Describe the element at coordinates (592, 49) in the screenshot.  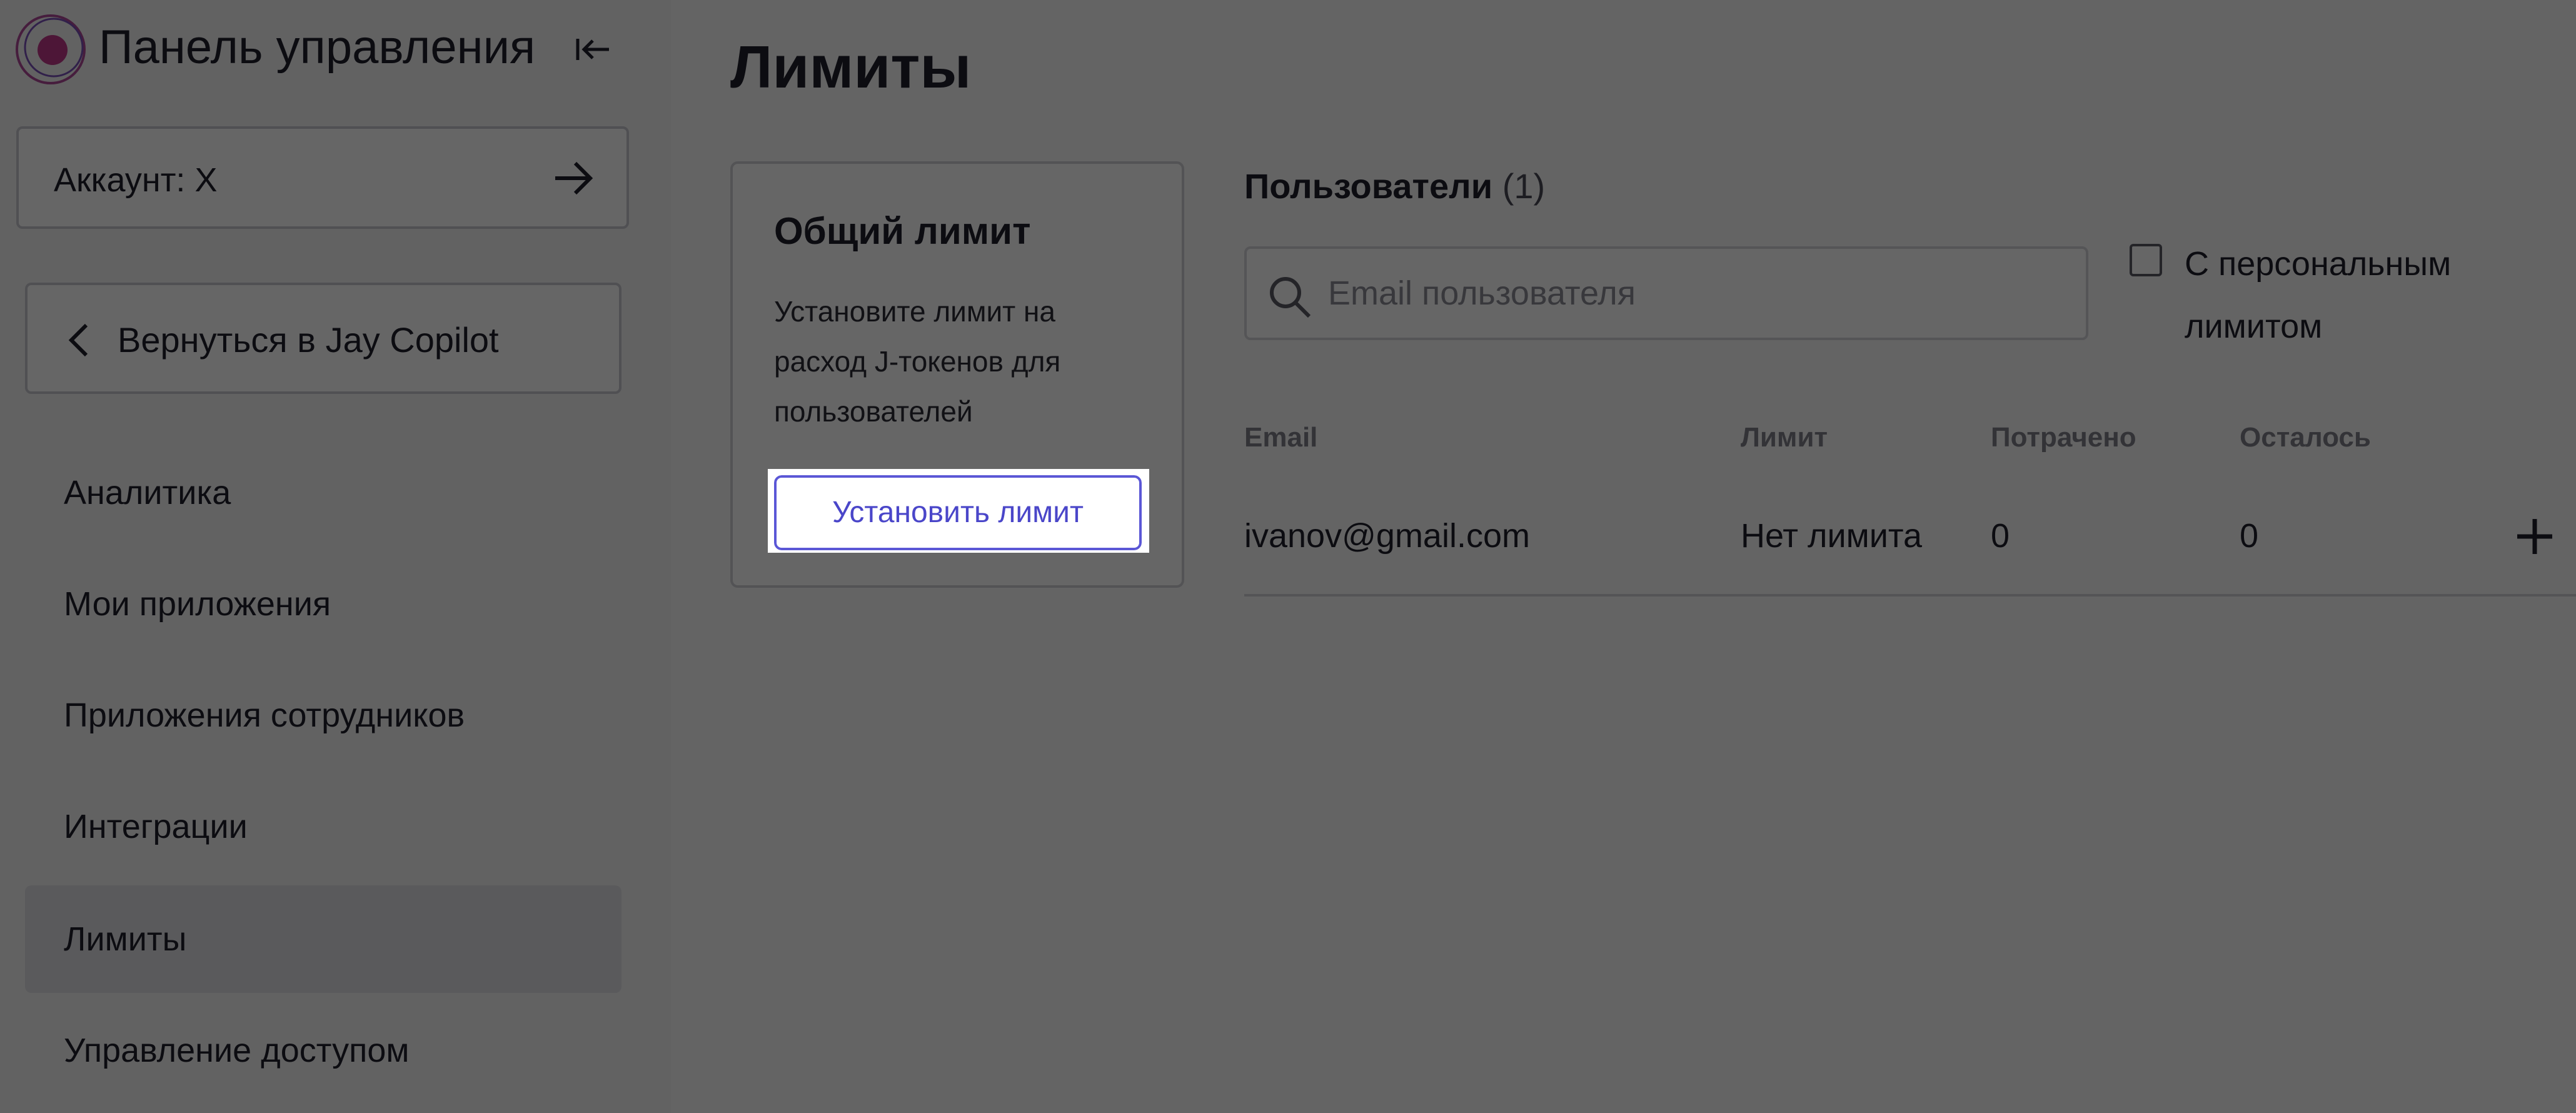
I see `collapse-sidebar-icon` at that location.